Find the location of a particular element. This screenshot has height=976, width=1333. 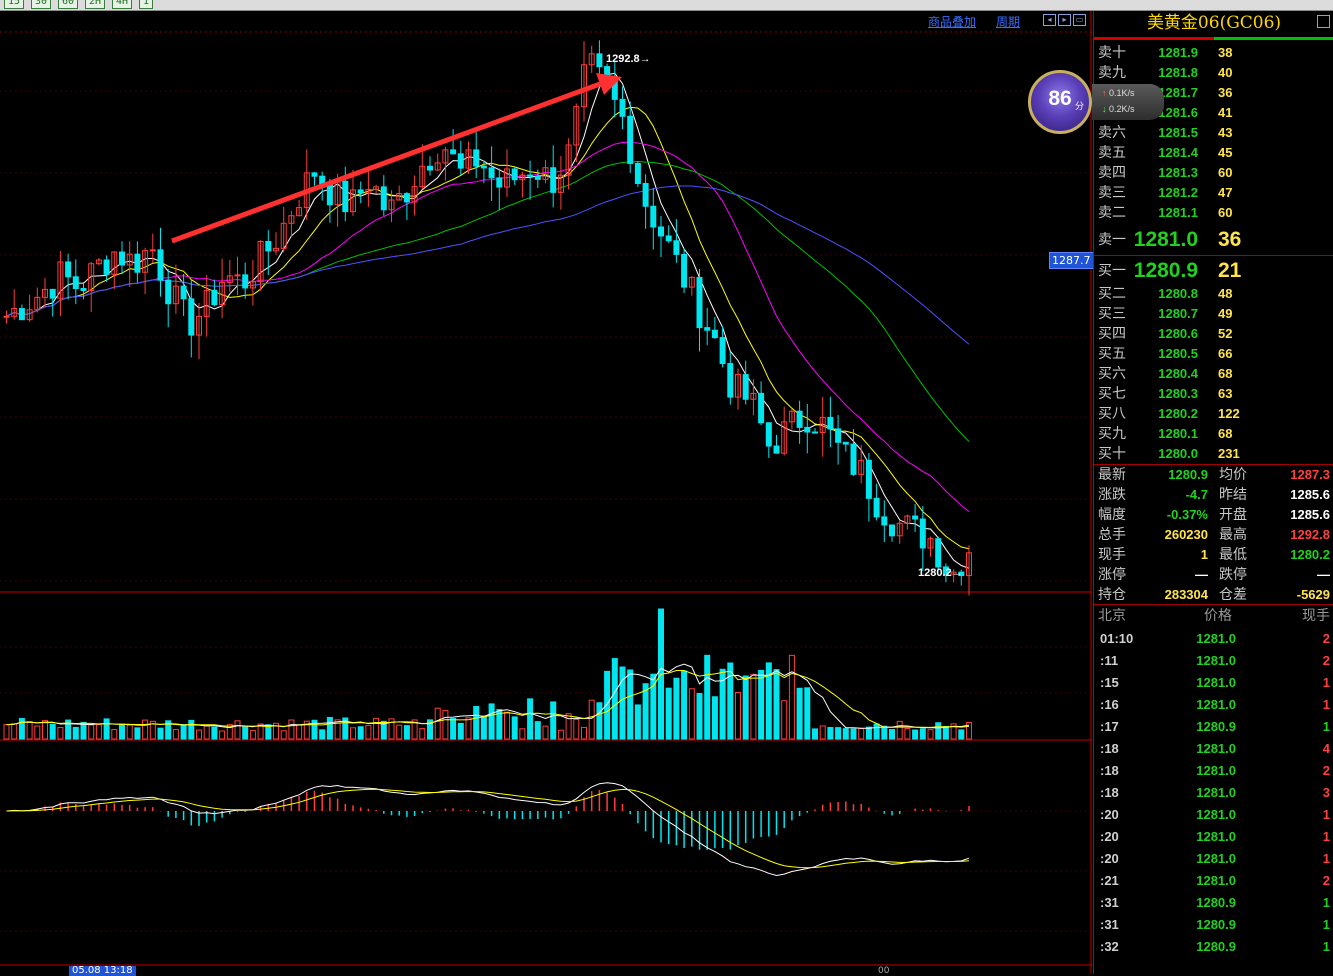

bid-level: 买五 1280.5 66 is located at coordinates (1213, 354).